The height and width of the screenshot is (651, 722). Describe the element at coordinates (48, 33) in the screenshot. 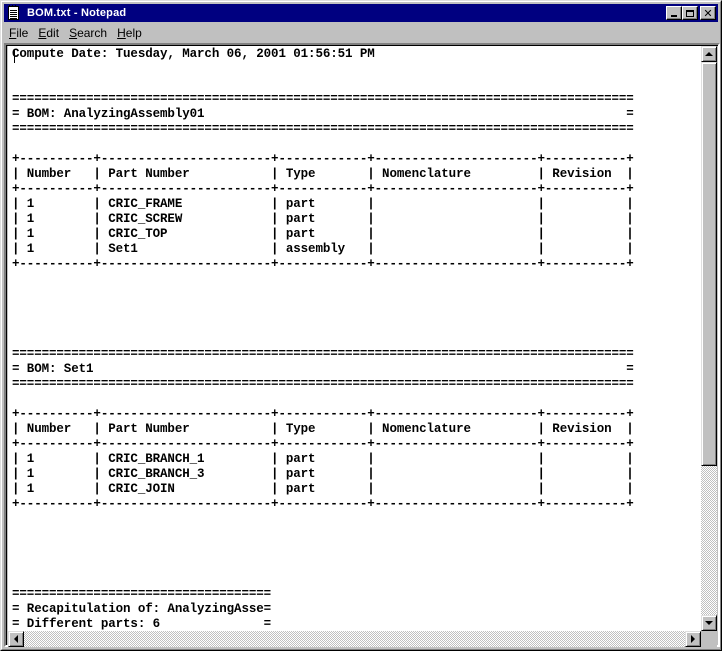

I see `menu-edit: Edit` at that location.